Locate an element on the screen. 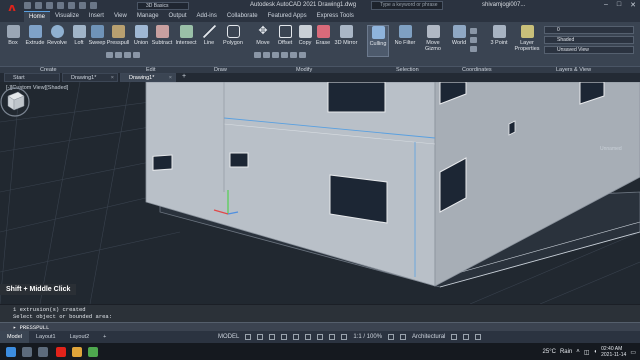  volume-icon: ◖ is located at coordinates (595, 352).